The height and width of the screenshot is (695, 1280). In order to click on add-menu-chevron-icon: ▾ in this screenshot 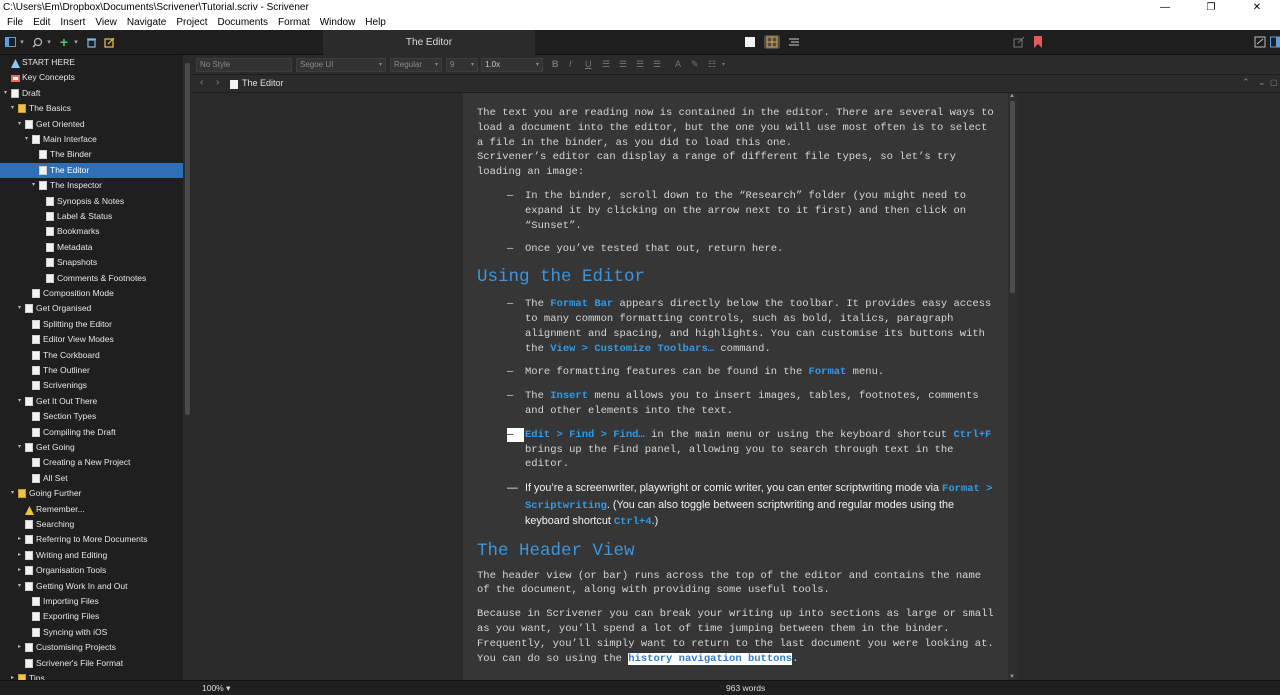, I will do `click(76, 42)`.